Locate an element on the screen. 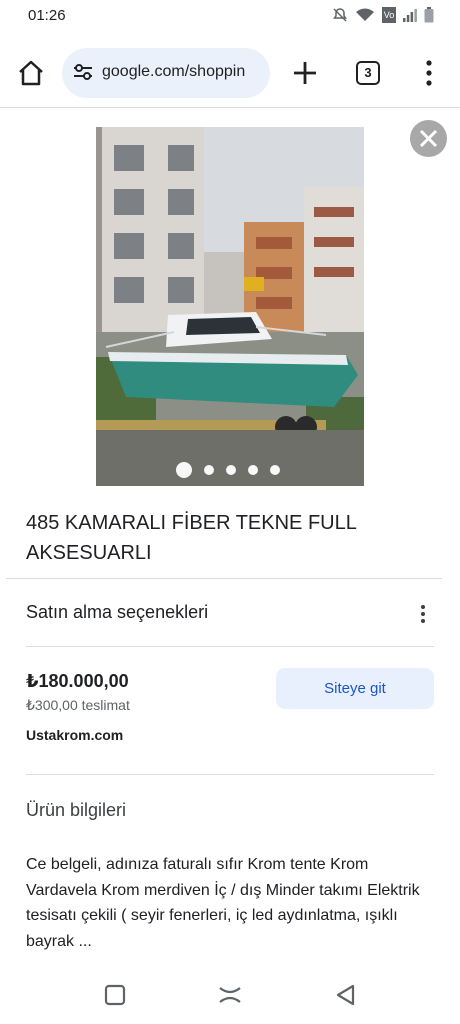 This screenshot has height=1024, width=460. site-settings-icon is located at coordinates (83, 74).